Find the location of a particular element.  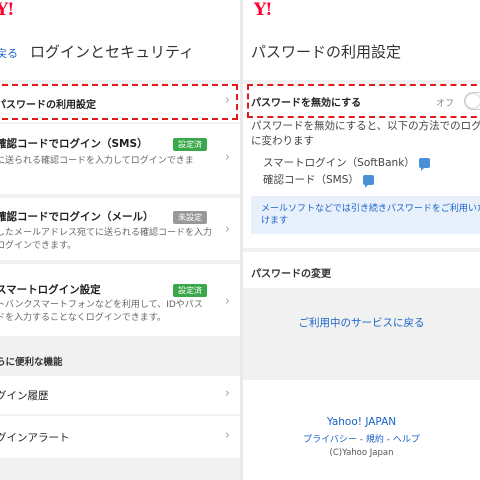

mail-login-desc-2: ログインできます。 is located at coordinates (38, 246).